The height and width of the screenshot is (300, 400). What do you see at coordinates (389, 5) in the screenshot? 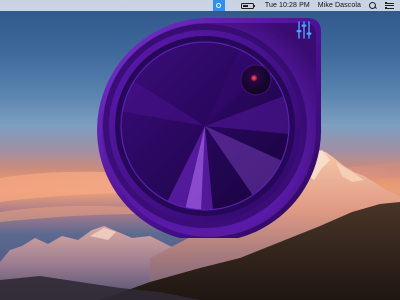
I see `notification-list-icon` at bounding box center [389, 5].